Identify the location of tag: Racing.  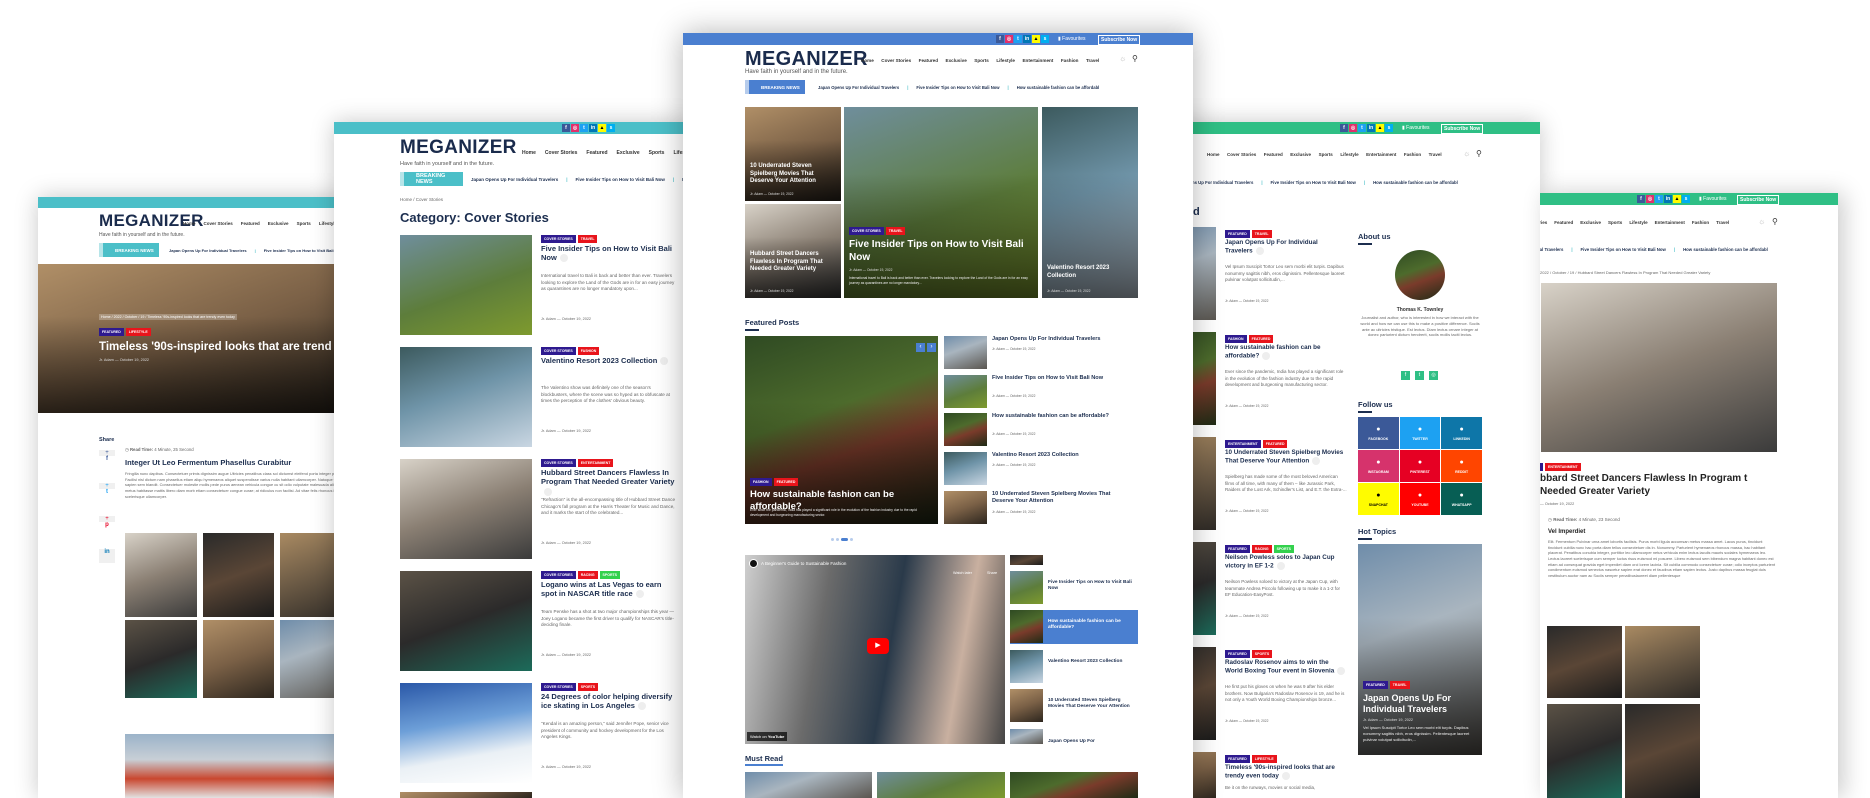
(587, 575).